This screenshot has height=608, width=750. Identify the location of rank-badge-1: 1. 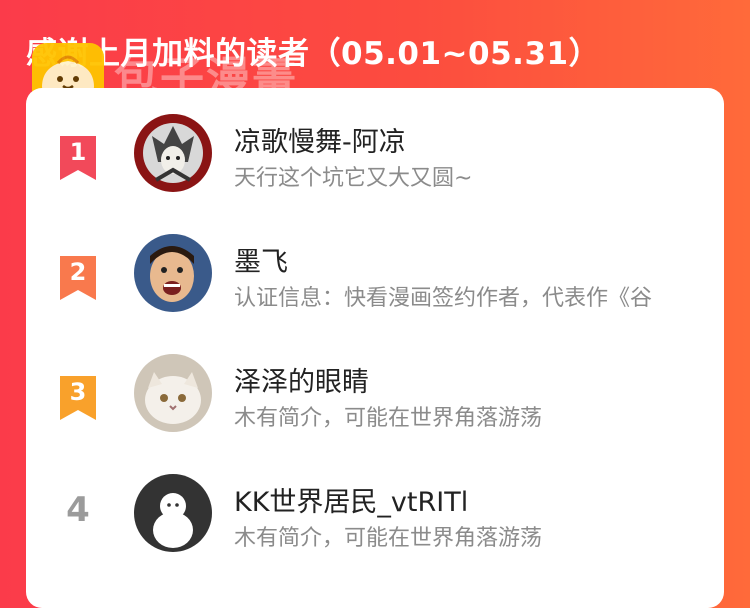
(78, 160).